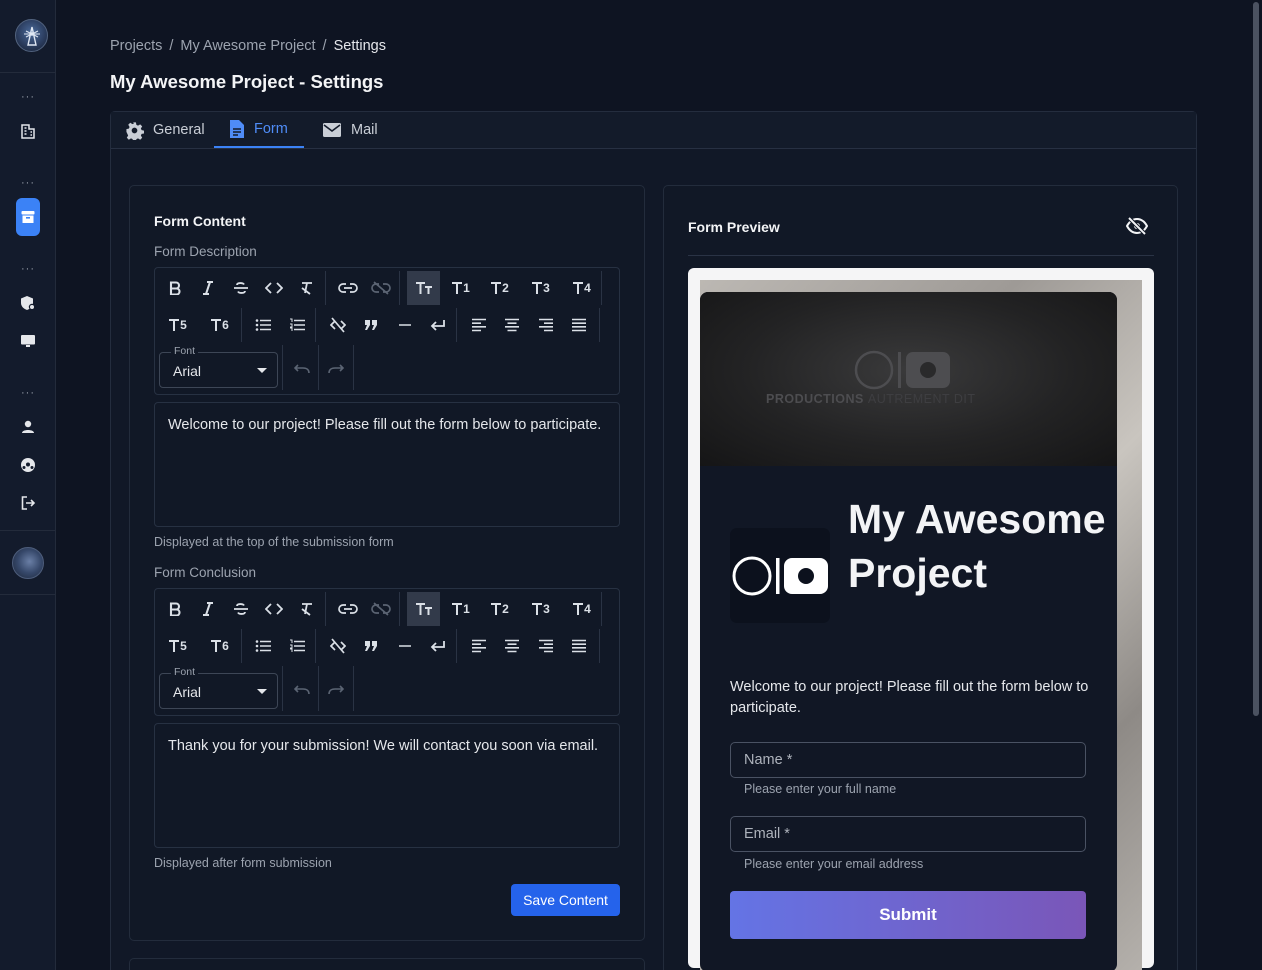 The height and width of the screenshot is (970, 1262). I want to click on strikethrough-icon, so click(240, 288).